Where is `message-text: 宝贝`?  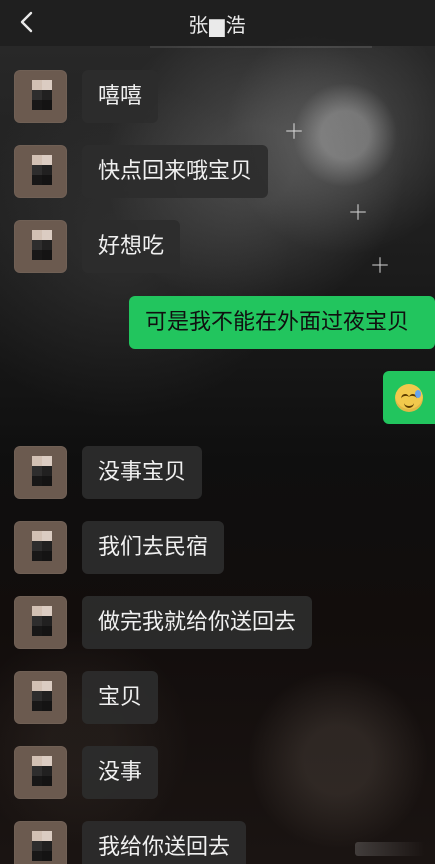 message-text: 宝贝 is located at coordinates (120, 697).